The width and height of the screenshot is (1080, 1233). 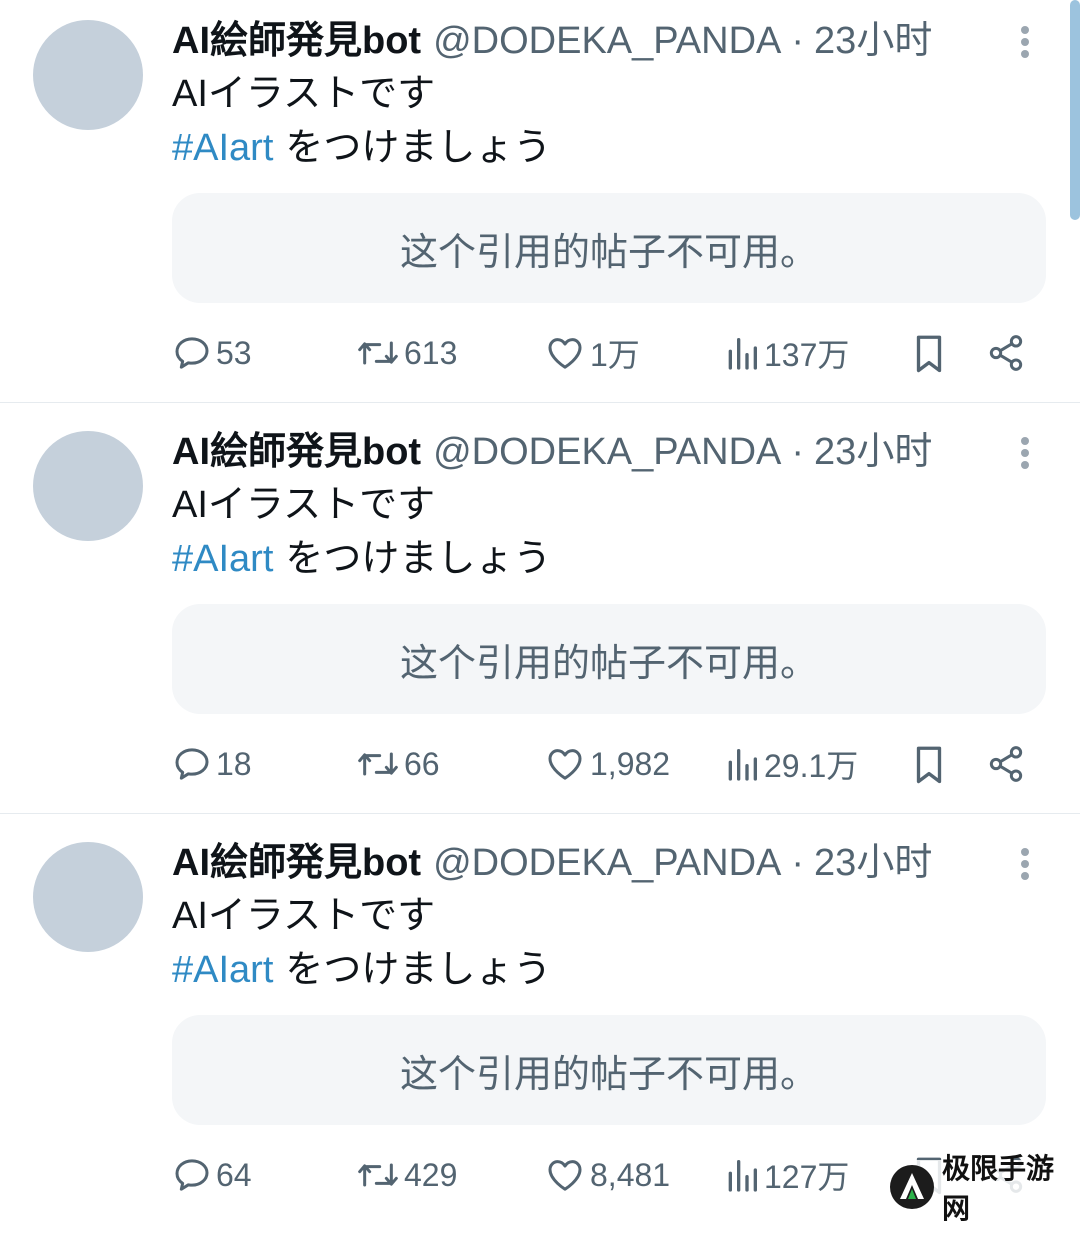 I want to click on views-count: 137万, so click(x=807, y=355).